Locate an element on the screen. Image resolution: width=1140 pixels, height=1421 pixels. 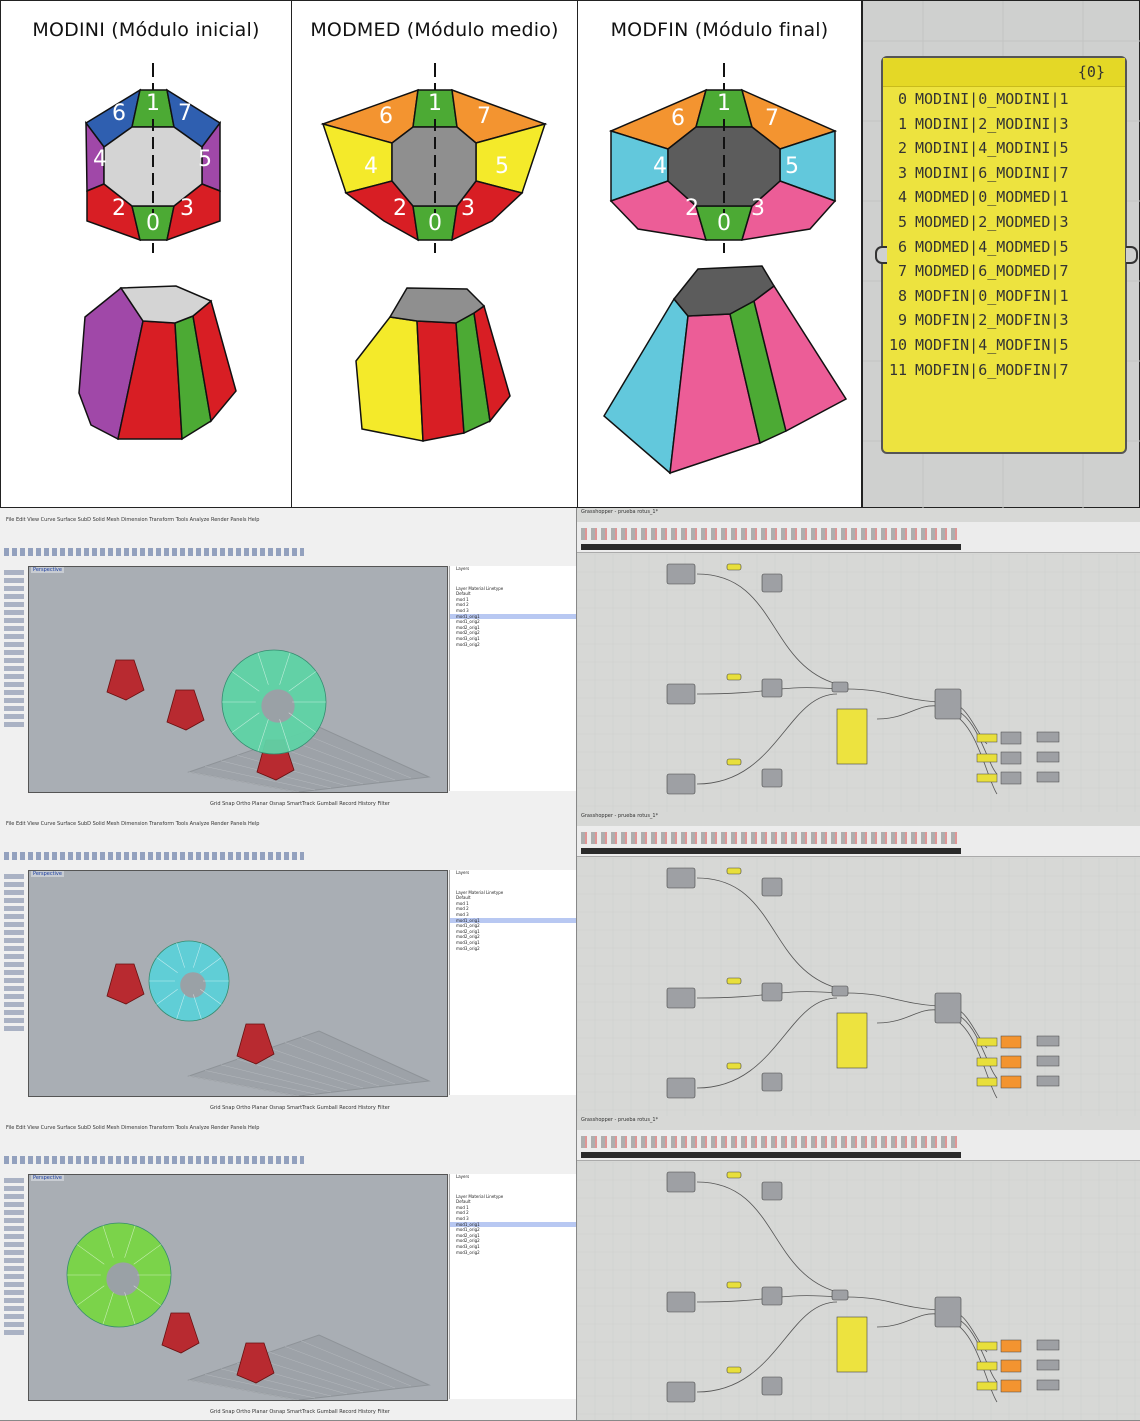
modini-label-5: 5 is located at coordinates (205, 159).